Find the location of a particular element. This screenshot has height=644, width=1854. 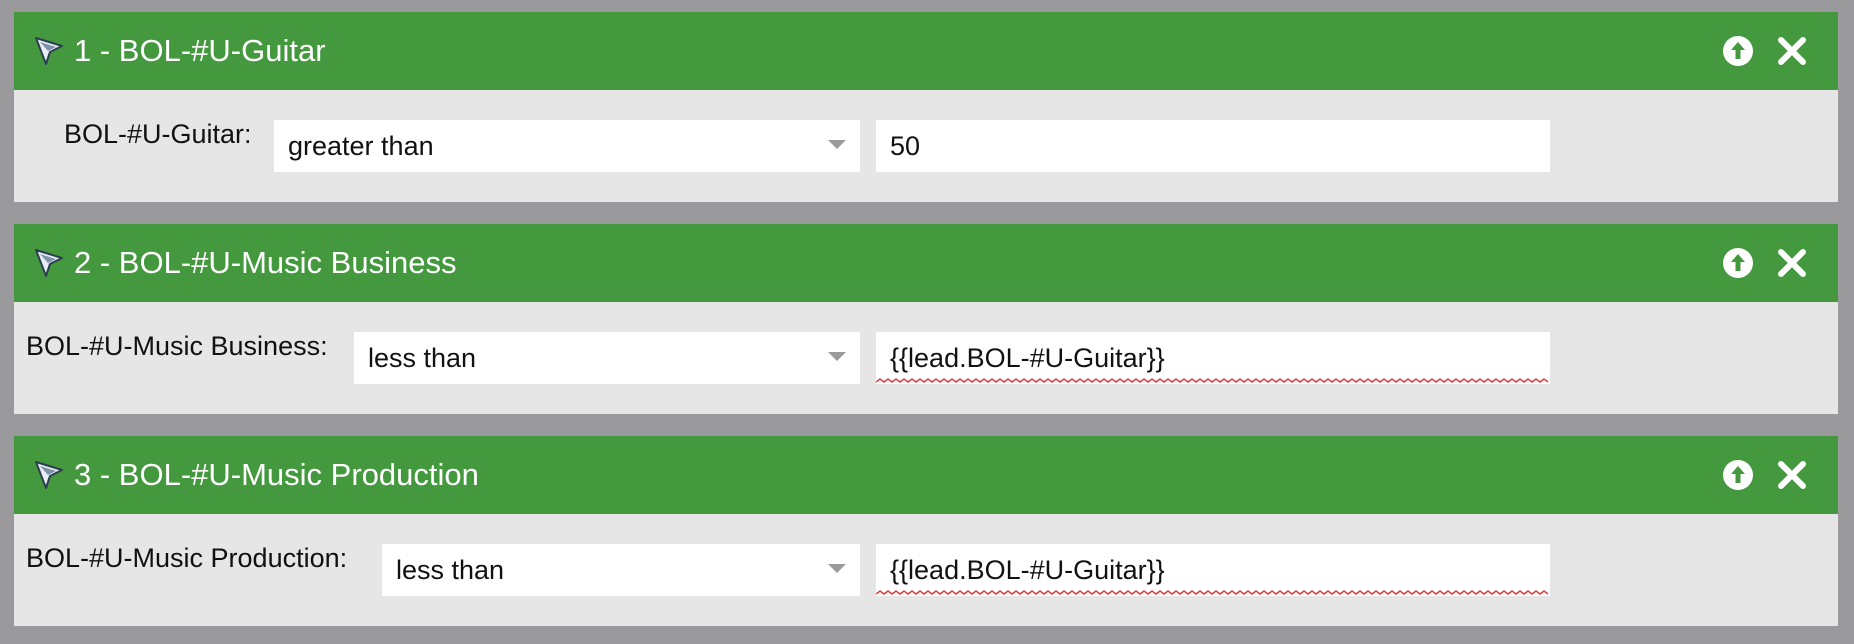

field-label: BOL-#U-Music Business: is located at coordinates (177, 346).